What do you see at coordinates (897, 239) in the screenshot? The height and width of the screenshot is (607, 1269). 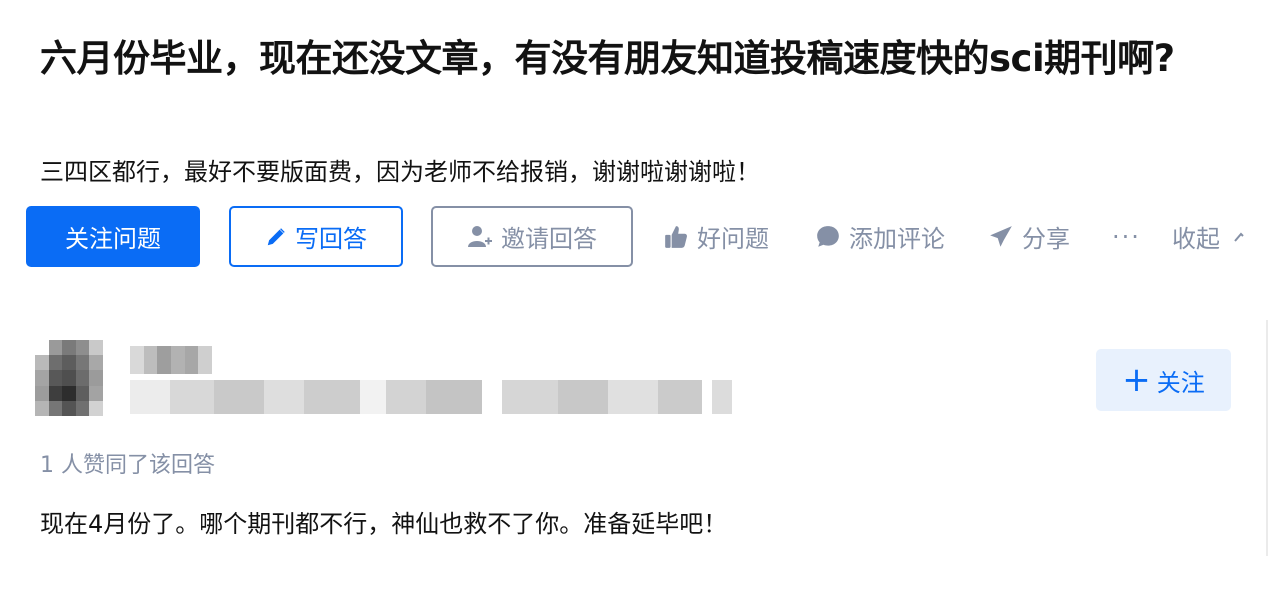 I see `add-comment-label: 添加评论` at bounding box center [897, 239].